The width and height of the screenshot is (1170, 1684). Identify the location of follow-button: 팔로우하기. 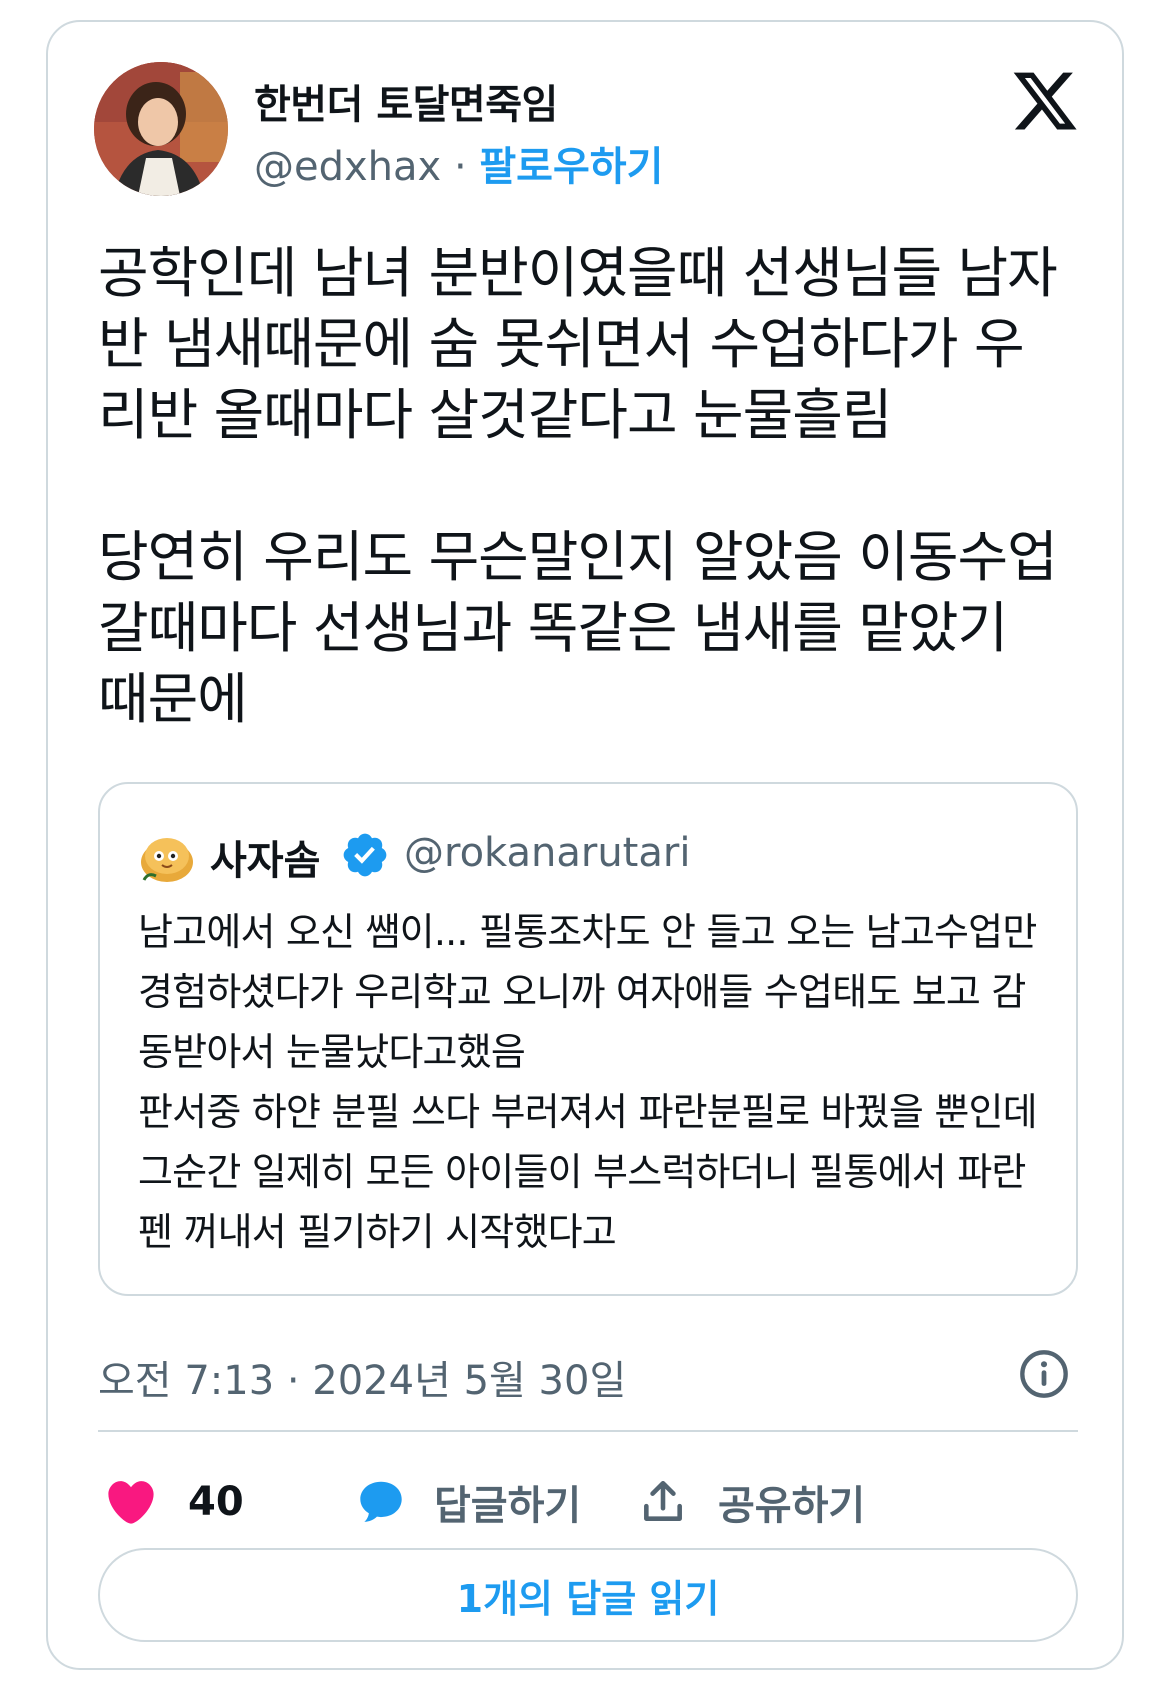
(571, 167).